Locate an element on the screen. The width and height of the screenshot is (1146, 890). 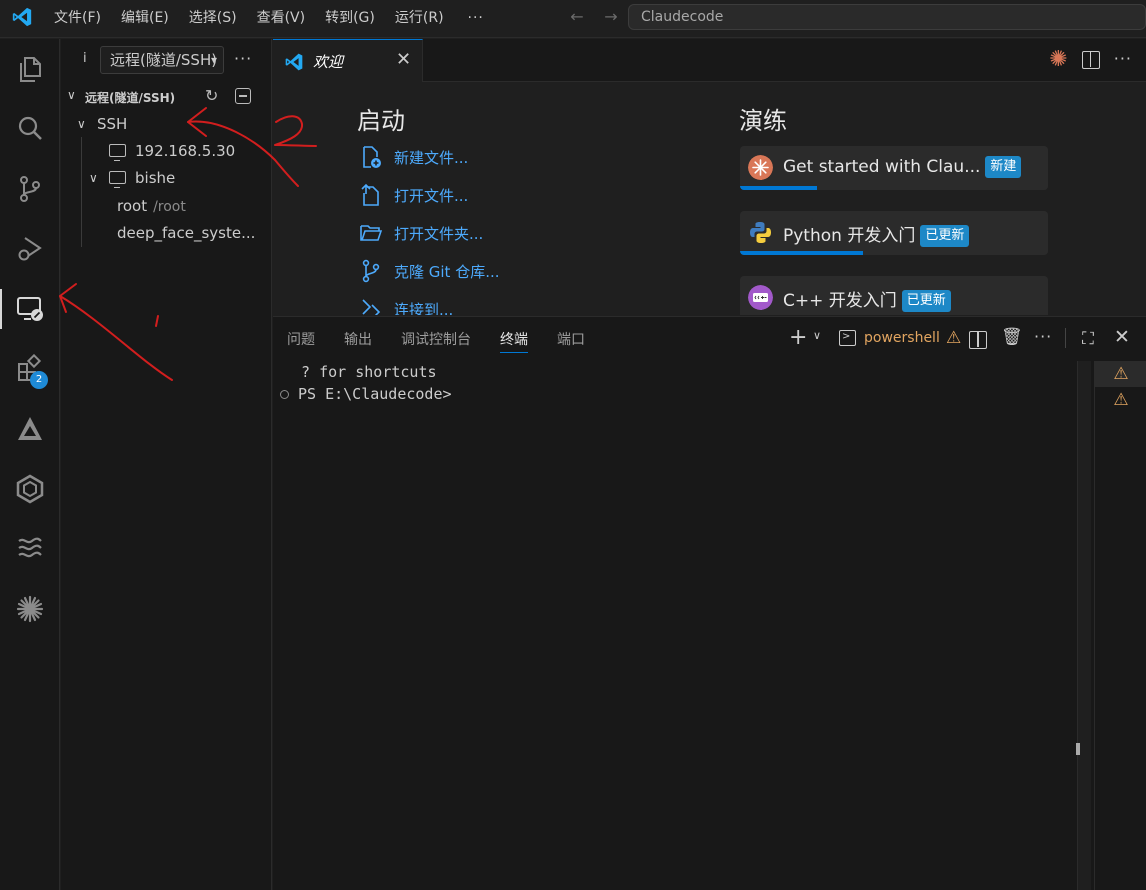
split-editor-icon is located at coordinates (1090, 60).